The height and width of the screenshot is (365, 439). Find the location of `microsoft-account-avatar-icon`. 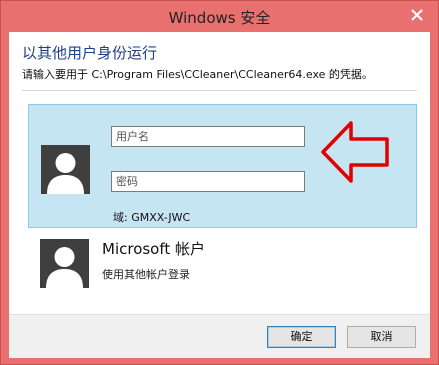

microsoft-account-avatar-icon is located at coordinates (64, 263).